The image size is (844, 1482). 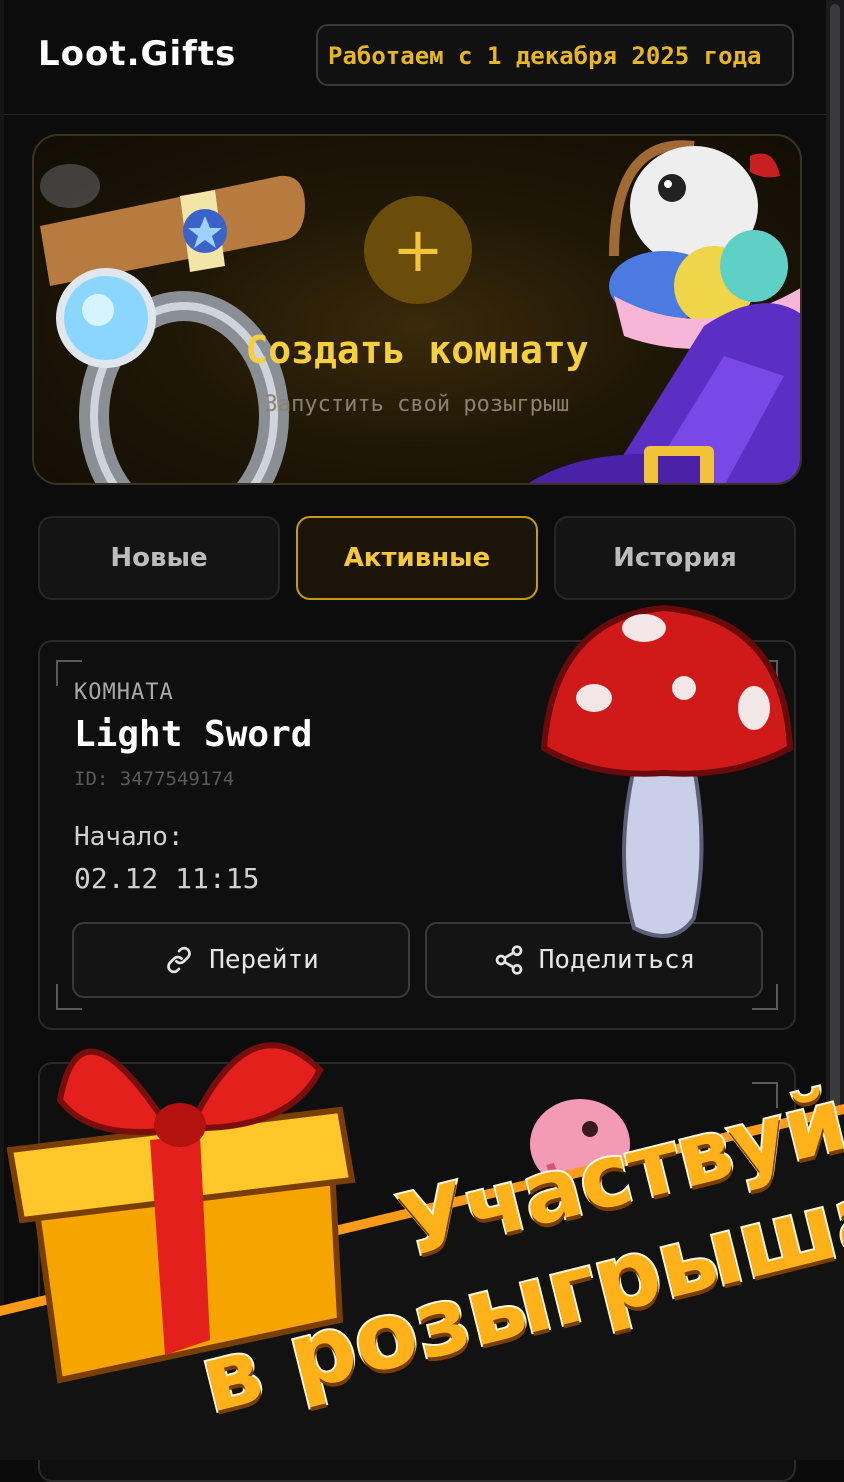 I want to click on share-button-label: Поделиться, so click(x=617, y=960).